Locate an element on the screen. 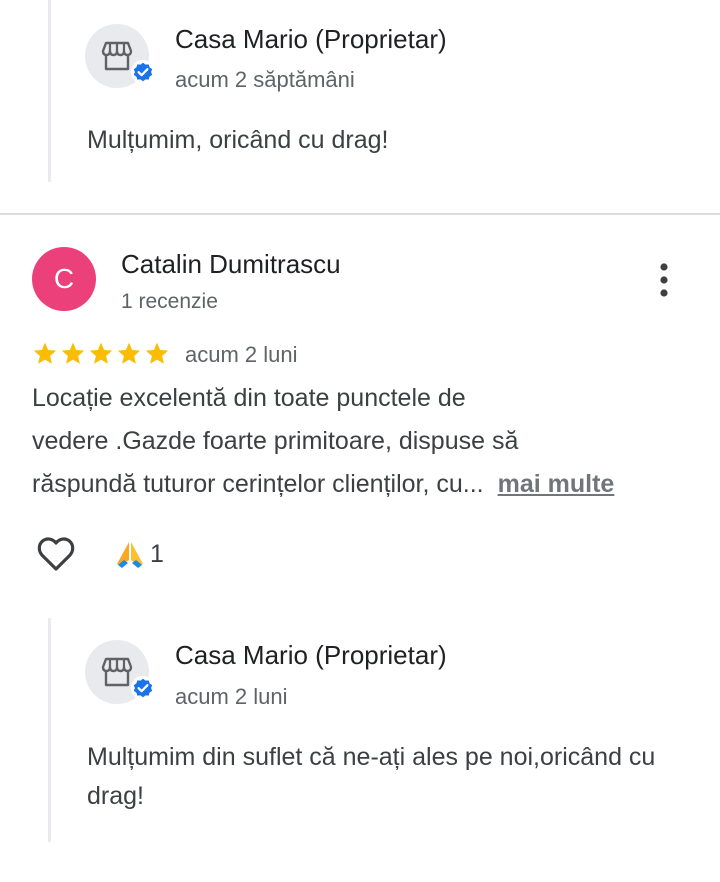 The height and width of the screenshot is (882, 720). reaction-count: 1 is located at coordinates (157, 553).